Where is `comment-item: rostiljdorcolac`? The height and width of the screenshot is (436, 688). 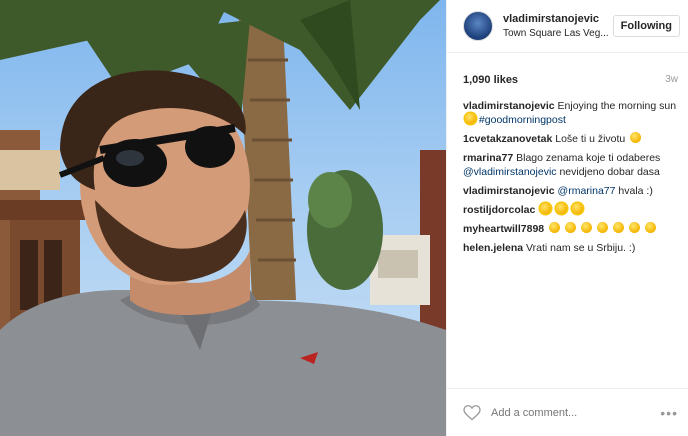
comment-item: rostiljdorcolac is located at coordinates (571, 210).